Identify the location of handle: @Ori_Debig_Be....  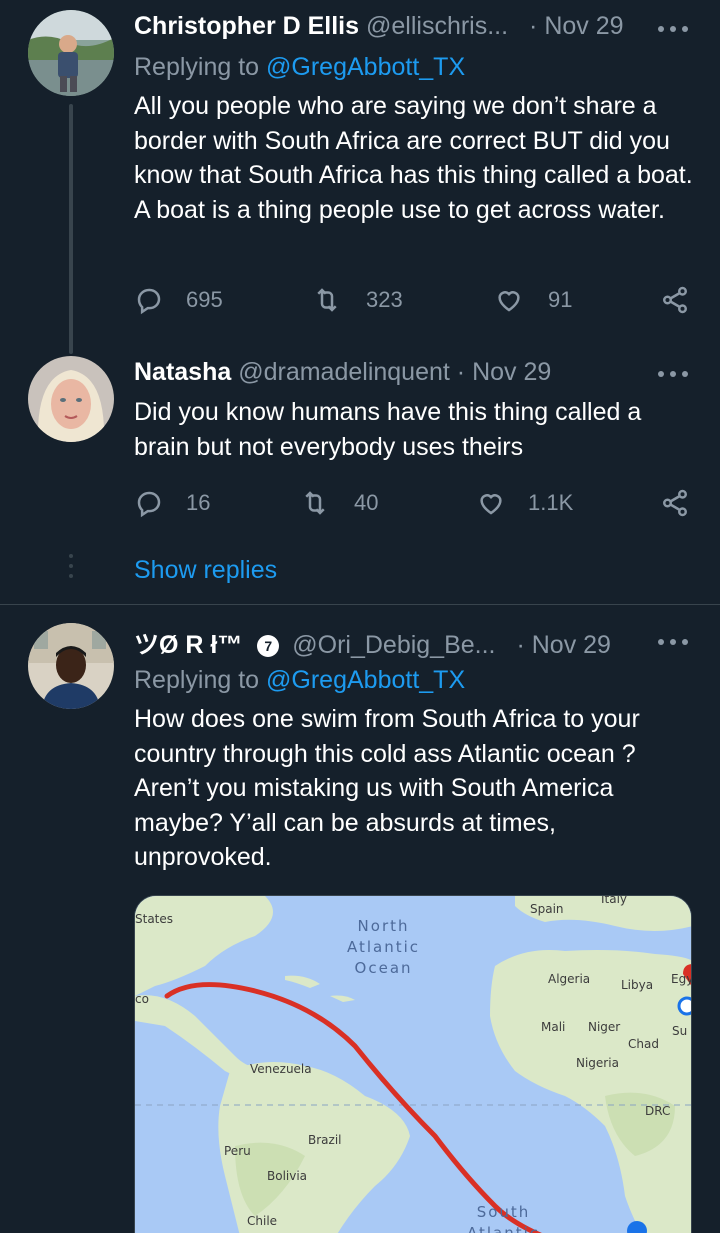
(393, 645).